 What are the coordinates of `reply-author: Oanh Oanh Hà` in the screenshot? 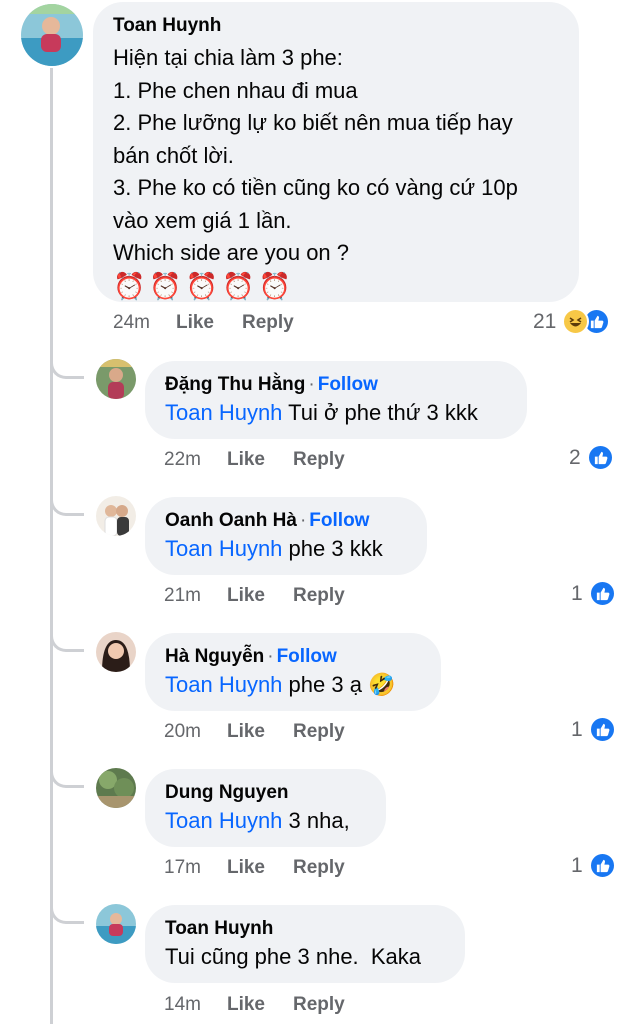 It's located at (231, 520).